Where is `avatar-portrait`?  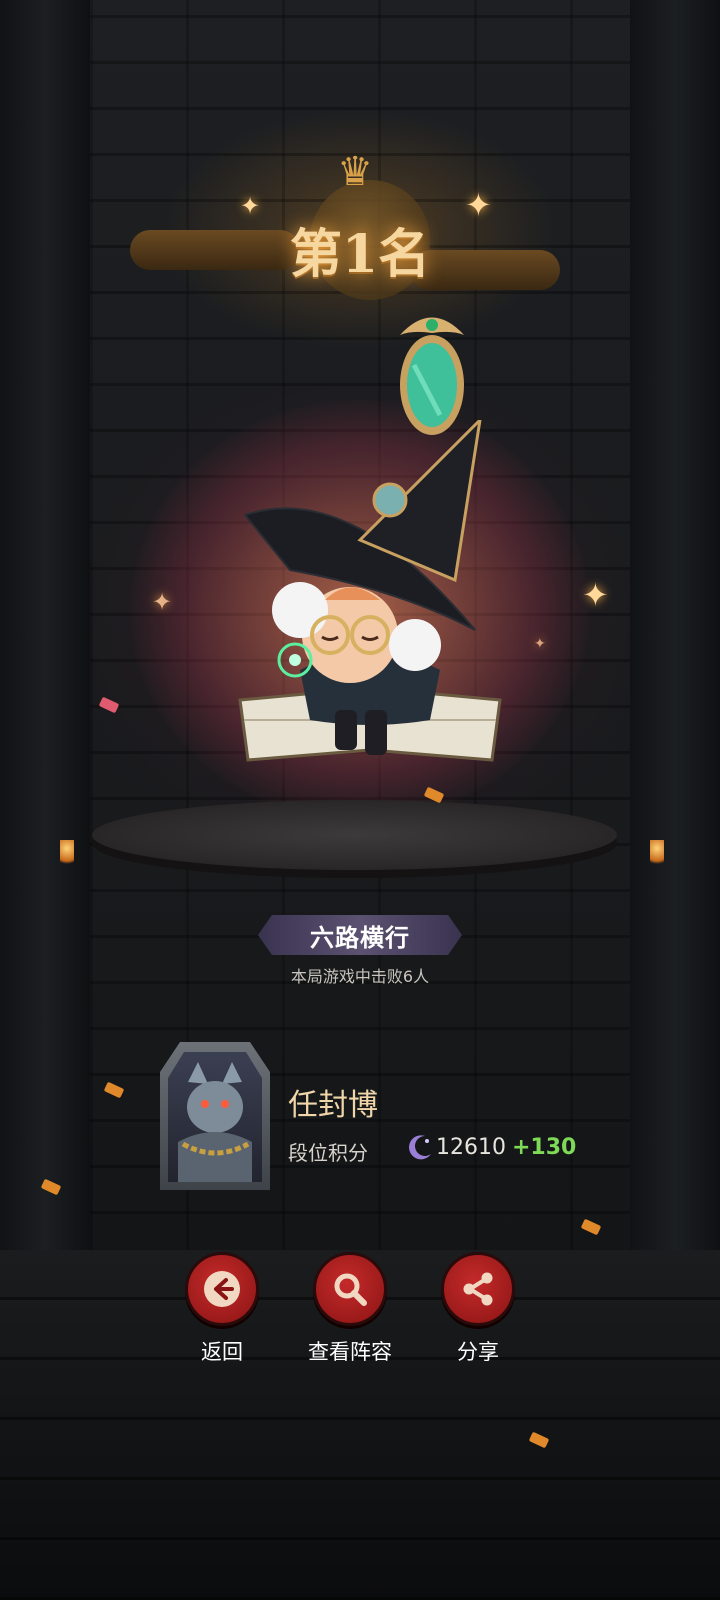 avatar-portrait is located at coordinates (215, 1117).